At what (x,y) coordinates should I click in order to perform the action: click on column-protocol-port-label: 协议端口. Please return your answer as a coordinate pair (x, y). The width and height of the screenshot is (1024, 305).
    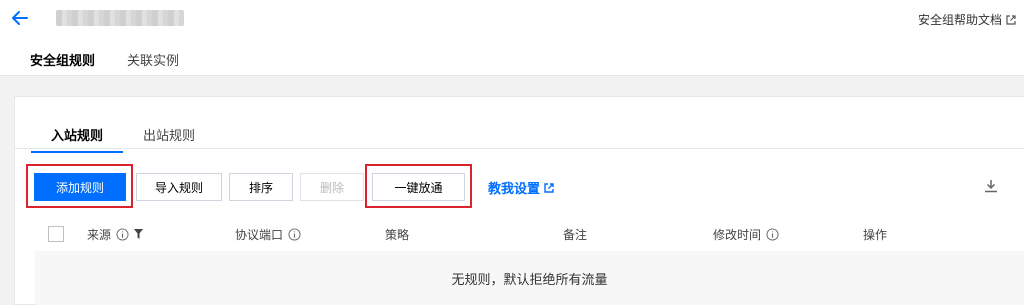
    Looking at the image, I should click on (259, 234).